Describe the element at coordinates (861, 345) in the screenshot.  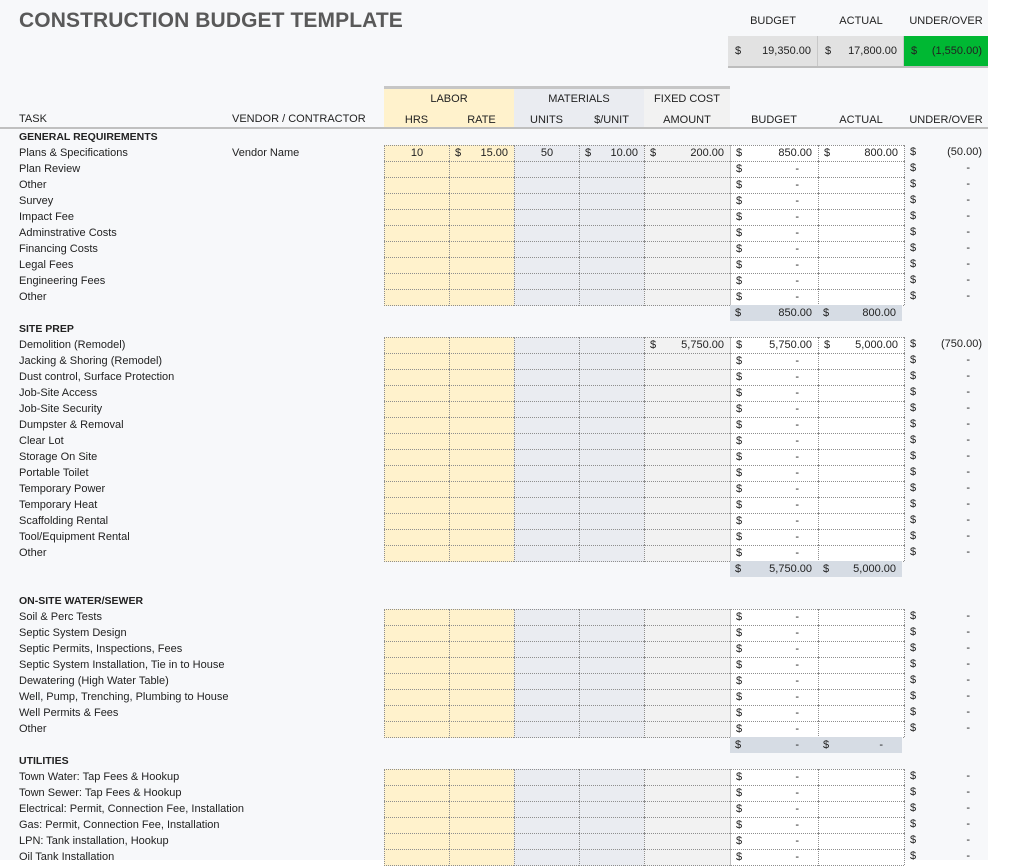
I see `actual-cell: $5,000.00` at that location.